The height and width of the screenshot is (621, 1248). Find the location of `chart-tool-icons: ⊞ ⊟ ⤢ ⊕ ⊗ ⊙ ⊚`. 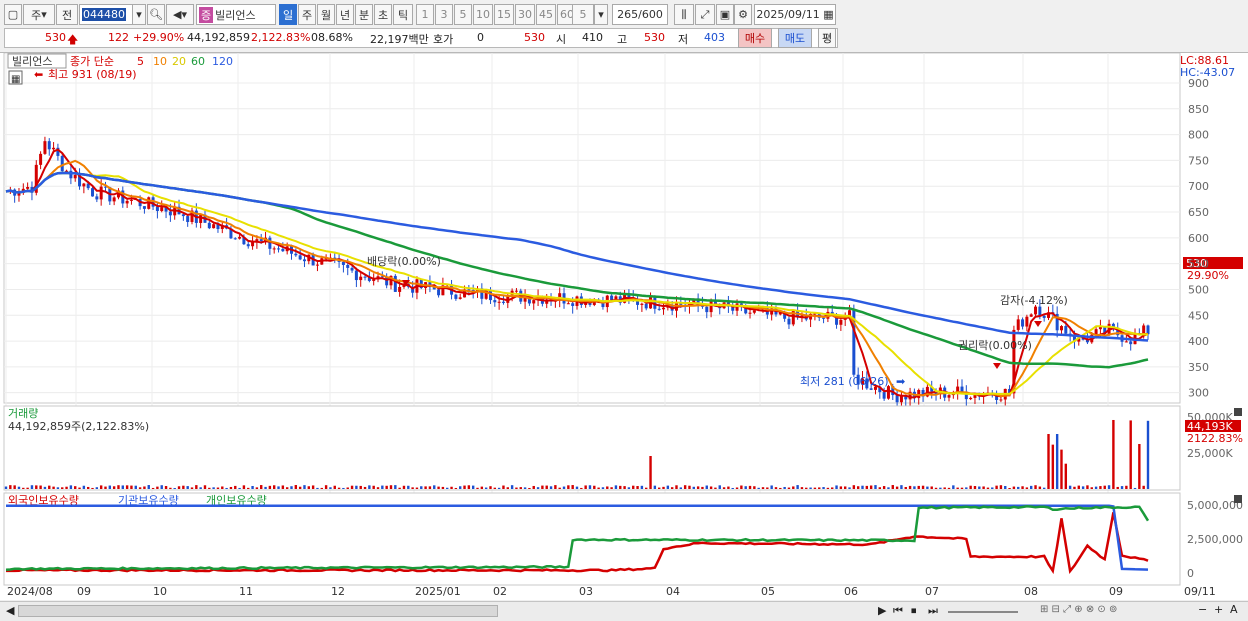

chart-tool-icons: ⊞ ⊟ ⤢ ⊕ ⊗ ⊙ ⊚ is located at coordinates (1078, 609).